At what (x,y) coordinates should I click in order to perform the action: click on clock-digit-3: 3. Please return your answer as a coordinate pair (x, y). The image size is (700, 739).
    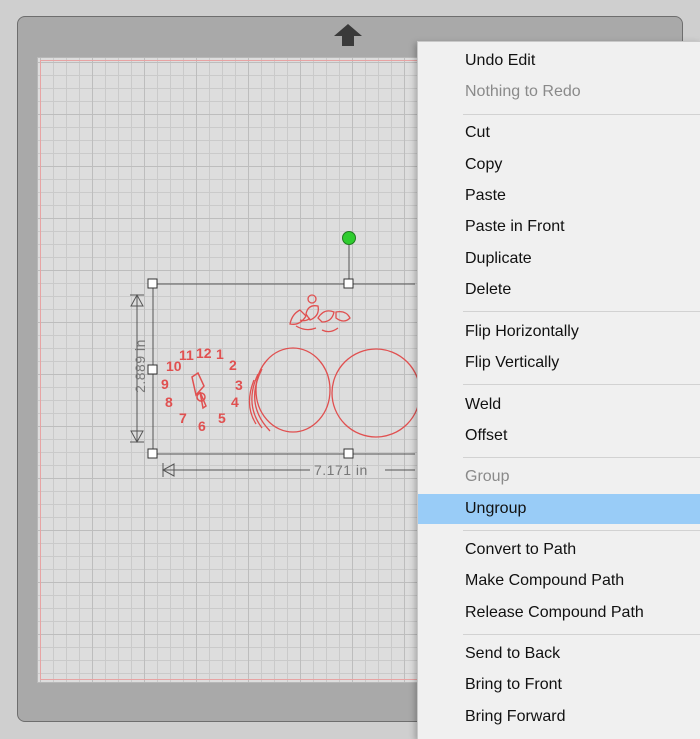
    Looking at the image, I should click on (239, 385).